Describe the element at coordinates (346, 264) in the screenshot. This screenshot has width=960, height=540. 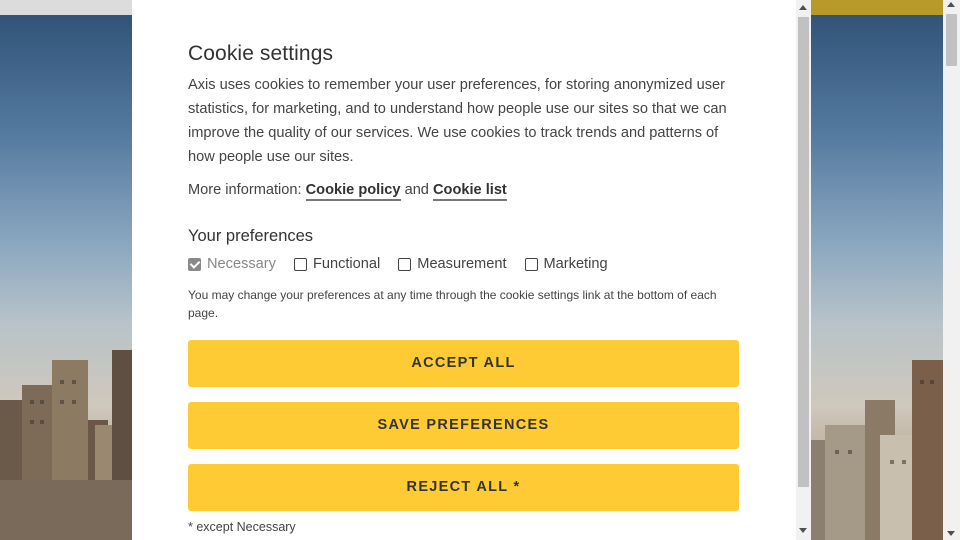
I see `checkbox-label: Functional` at that location.